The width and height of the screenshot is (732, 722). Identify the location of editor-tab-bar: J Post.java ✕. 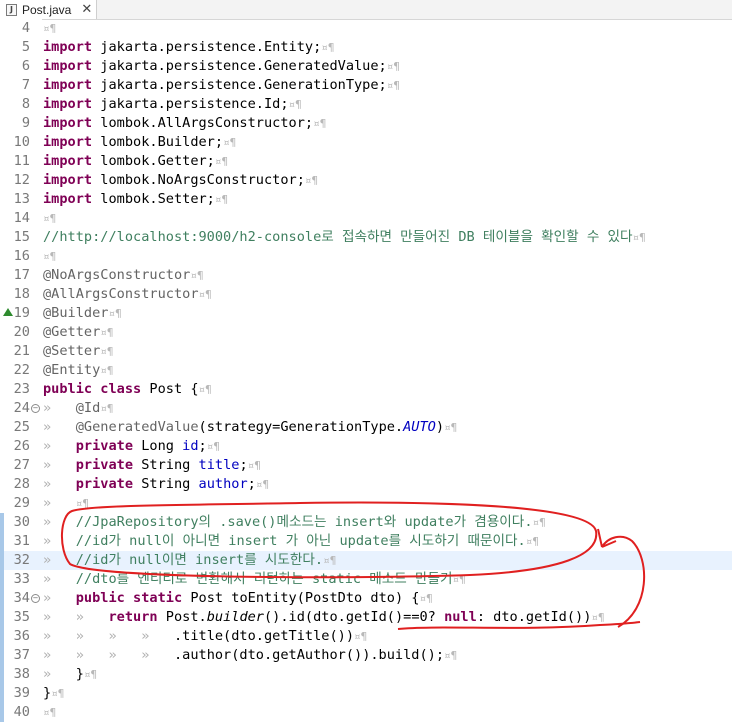
(366, 10).